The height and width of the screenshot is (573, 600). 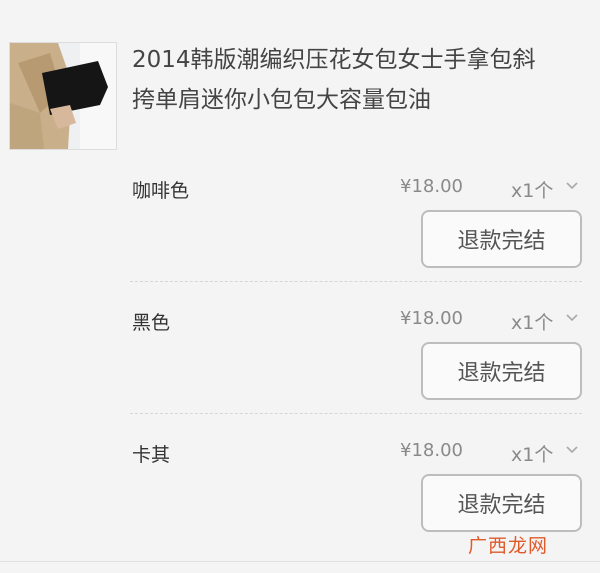 I want to click on variant-color: 黑色, so click(x=151, y=323).